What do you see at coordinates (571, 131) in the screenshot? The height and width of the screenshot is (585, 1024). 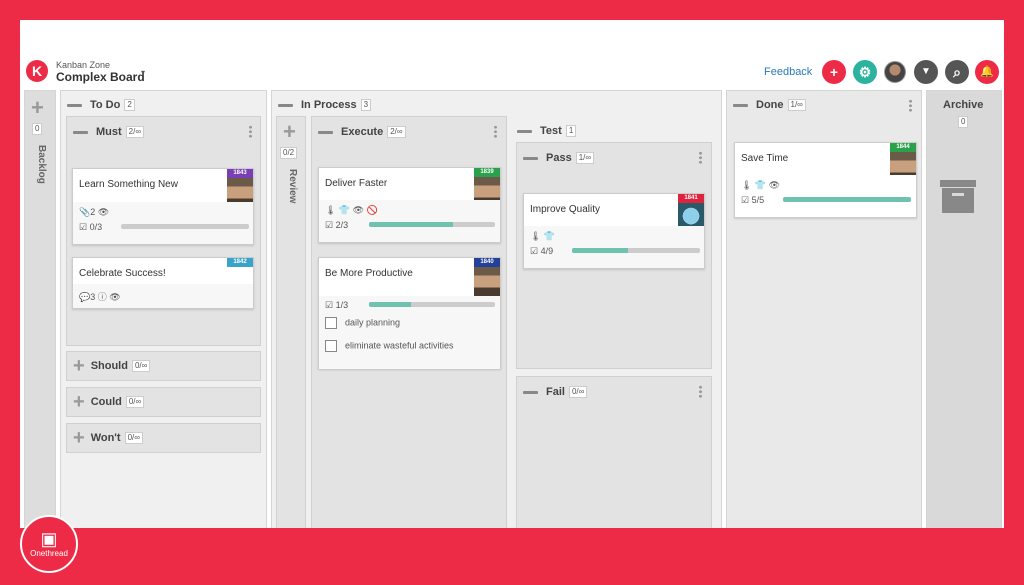 I see `test-count: 1` at bounding box center [571, 131].